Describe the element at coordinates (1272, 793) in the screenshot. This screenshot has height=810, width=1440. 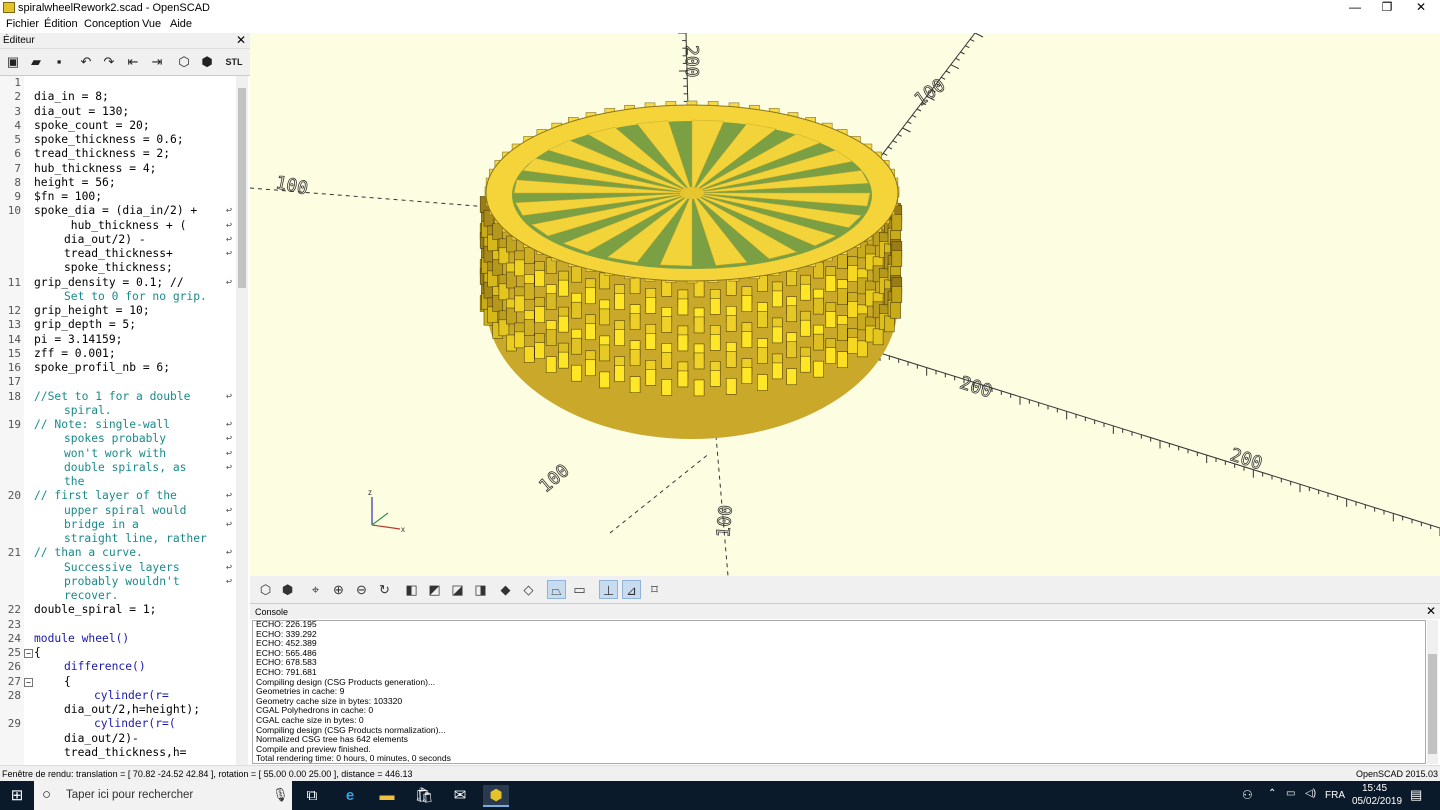
I see `chevron-up-icon: ⌃` at that location.